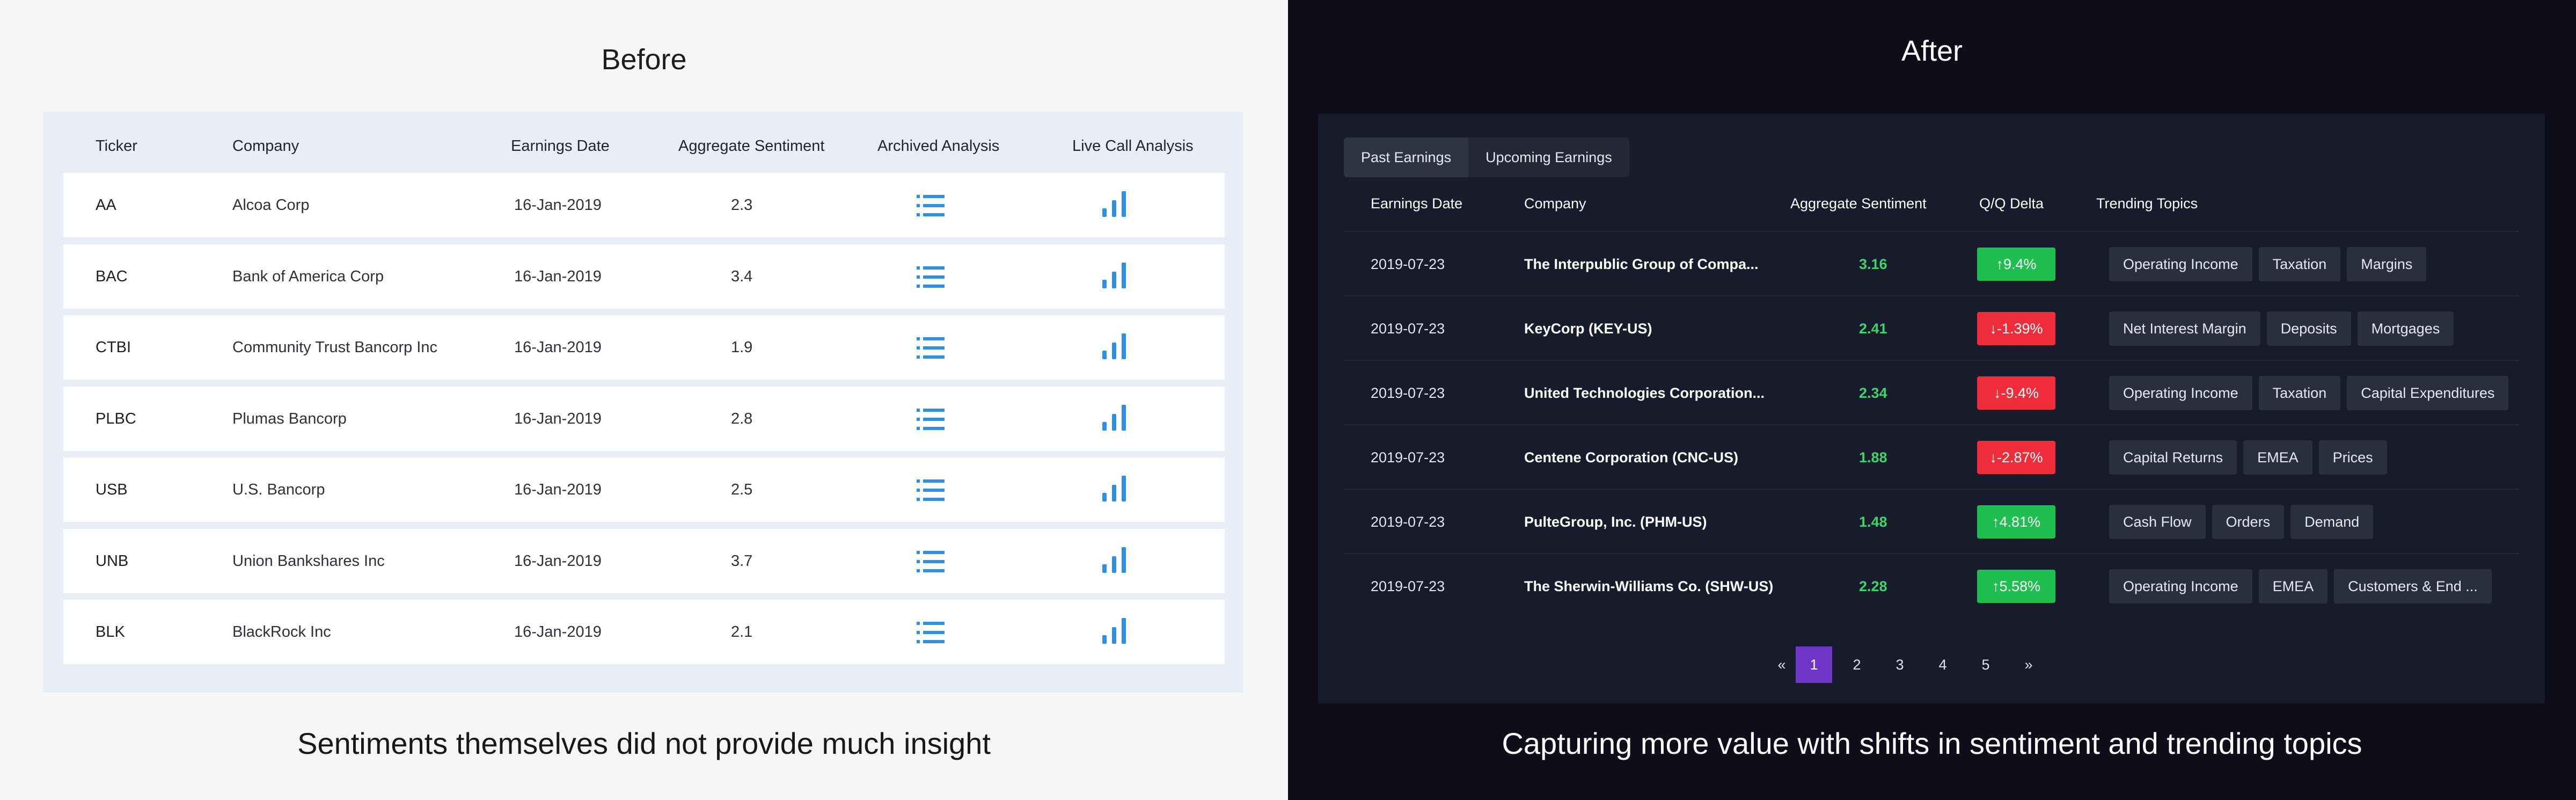 This screenshot has width=2576, height=800. I want to click on header-ticker: Ticker, so click(116, 146).